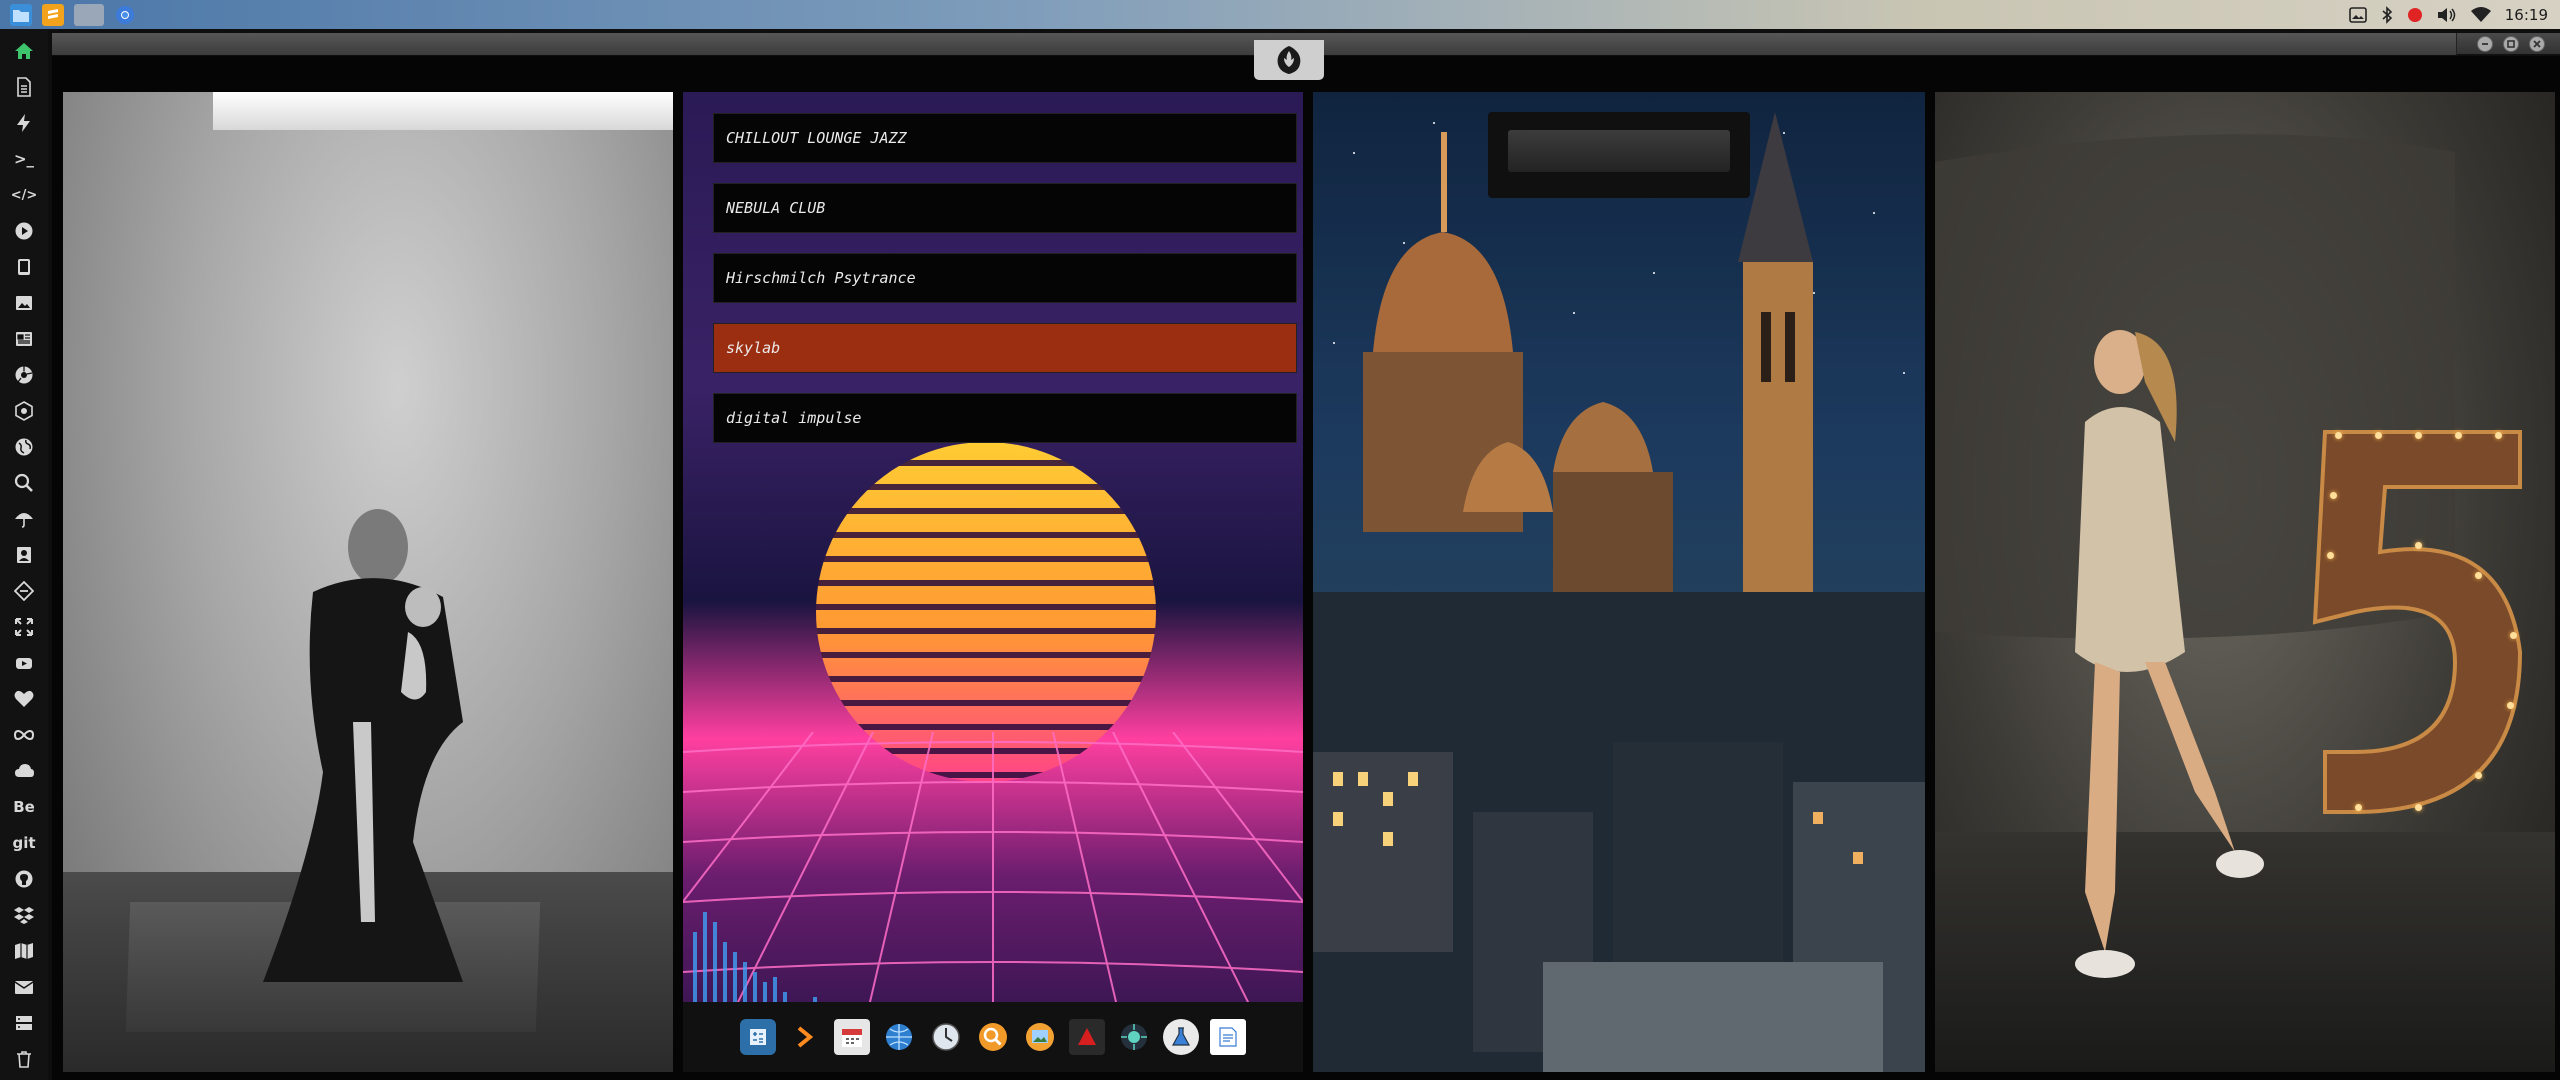 This screenshot has width=2560, height=1080. What do you see at coordinates (24, 987) in the screenshot?
I see `mail-icon` at bounding box center [24, 987].